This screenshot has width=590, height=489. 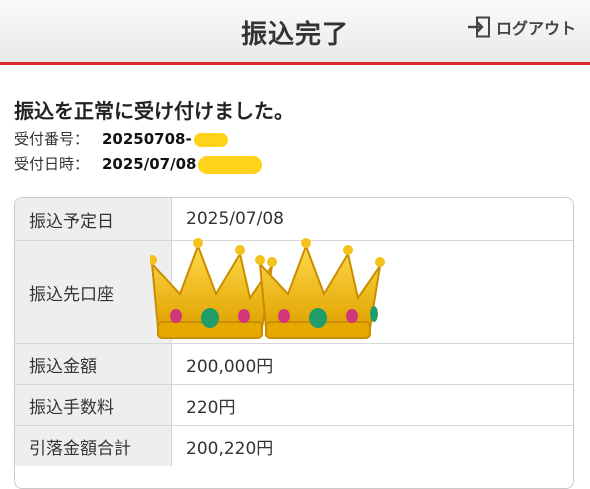 What do you see at coordinates (295, 31) in the screenshot?
I see `app-header: 振込完了 ログアウト` at bounding box center [295, 31].